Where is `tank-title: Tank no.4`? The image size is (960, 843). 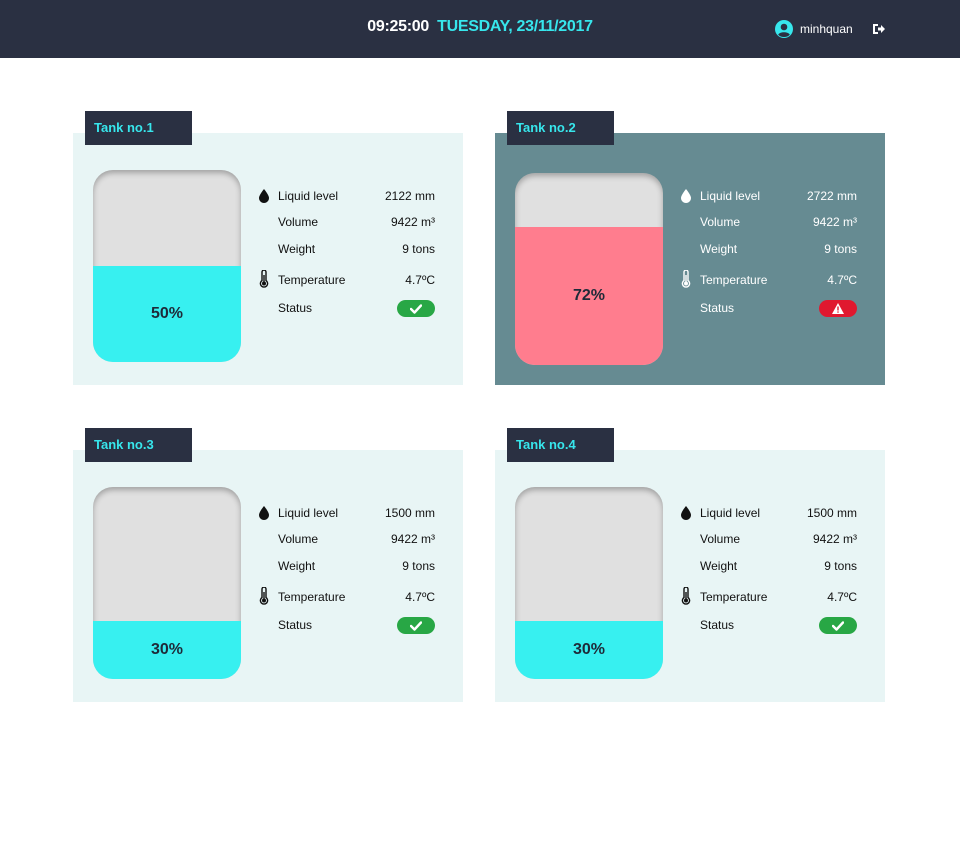
tank-title: Tank no.4 is located at coordinates (560, 445).